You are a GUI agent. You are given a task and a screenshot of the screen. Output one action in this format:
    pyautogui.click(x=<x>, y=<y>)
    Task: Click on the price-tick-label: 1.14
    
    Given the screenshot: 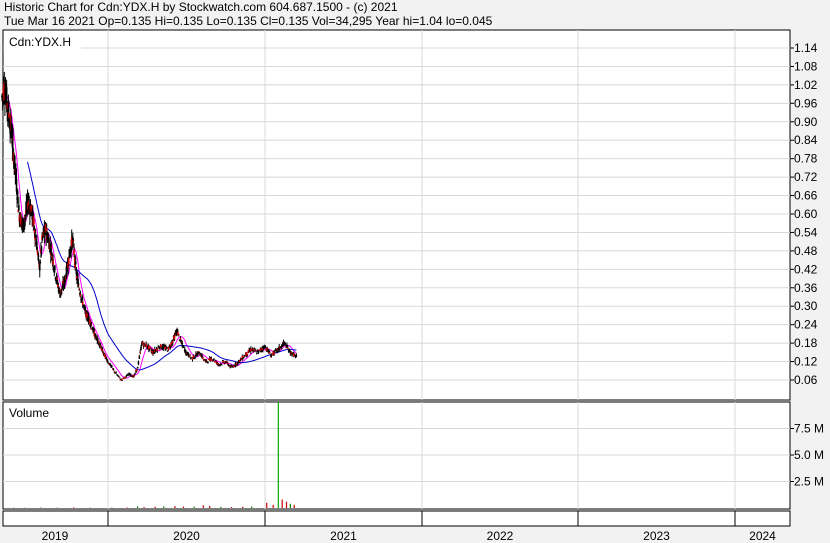 What is the action you would take?
    pyautogui.click(x=806, y=48)
    